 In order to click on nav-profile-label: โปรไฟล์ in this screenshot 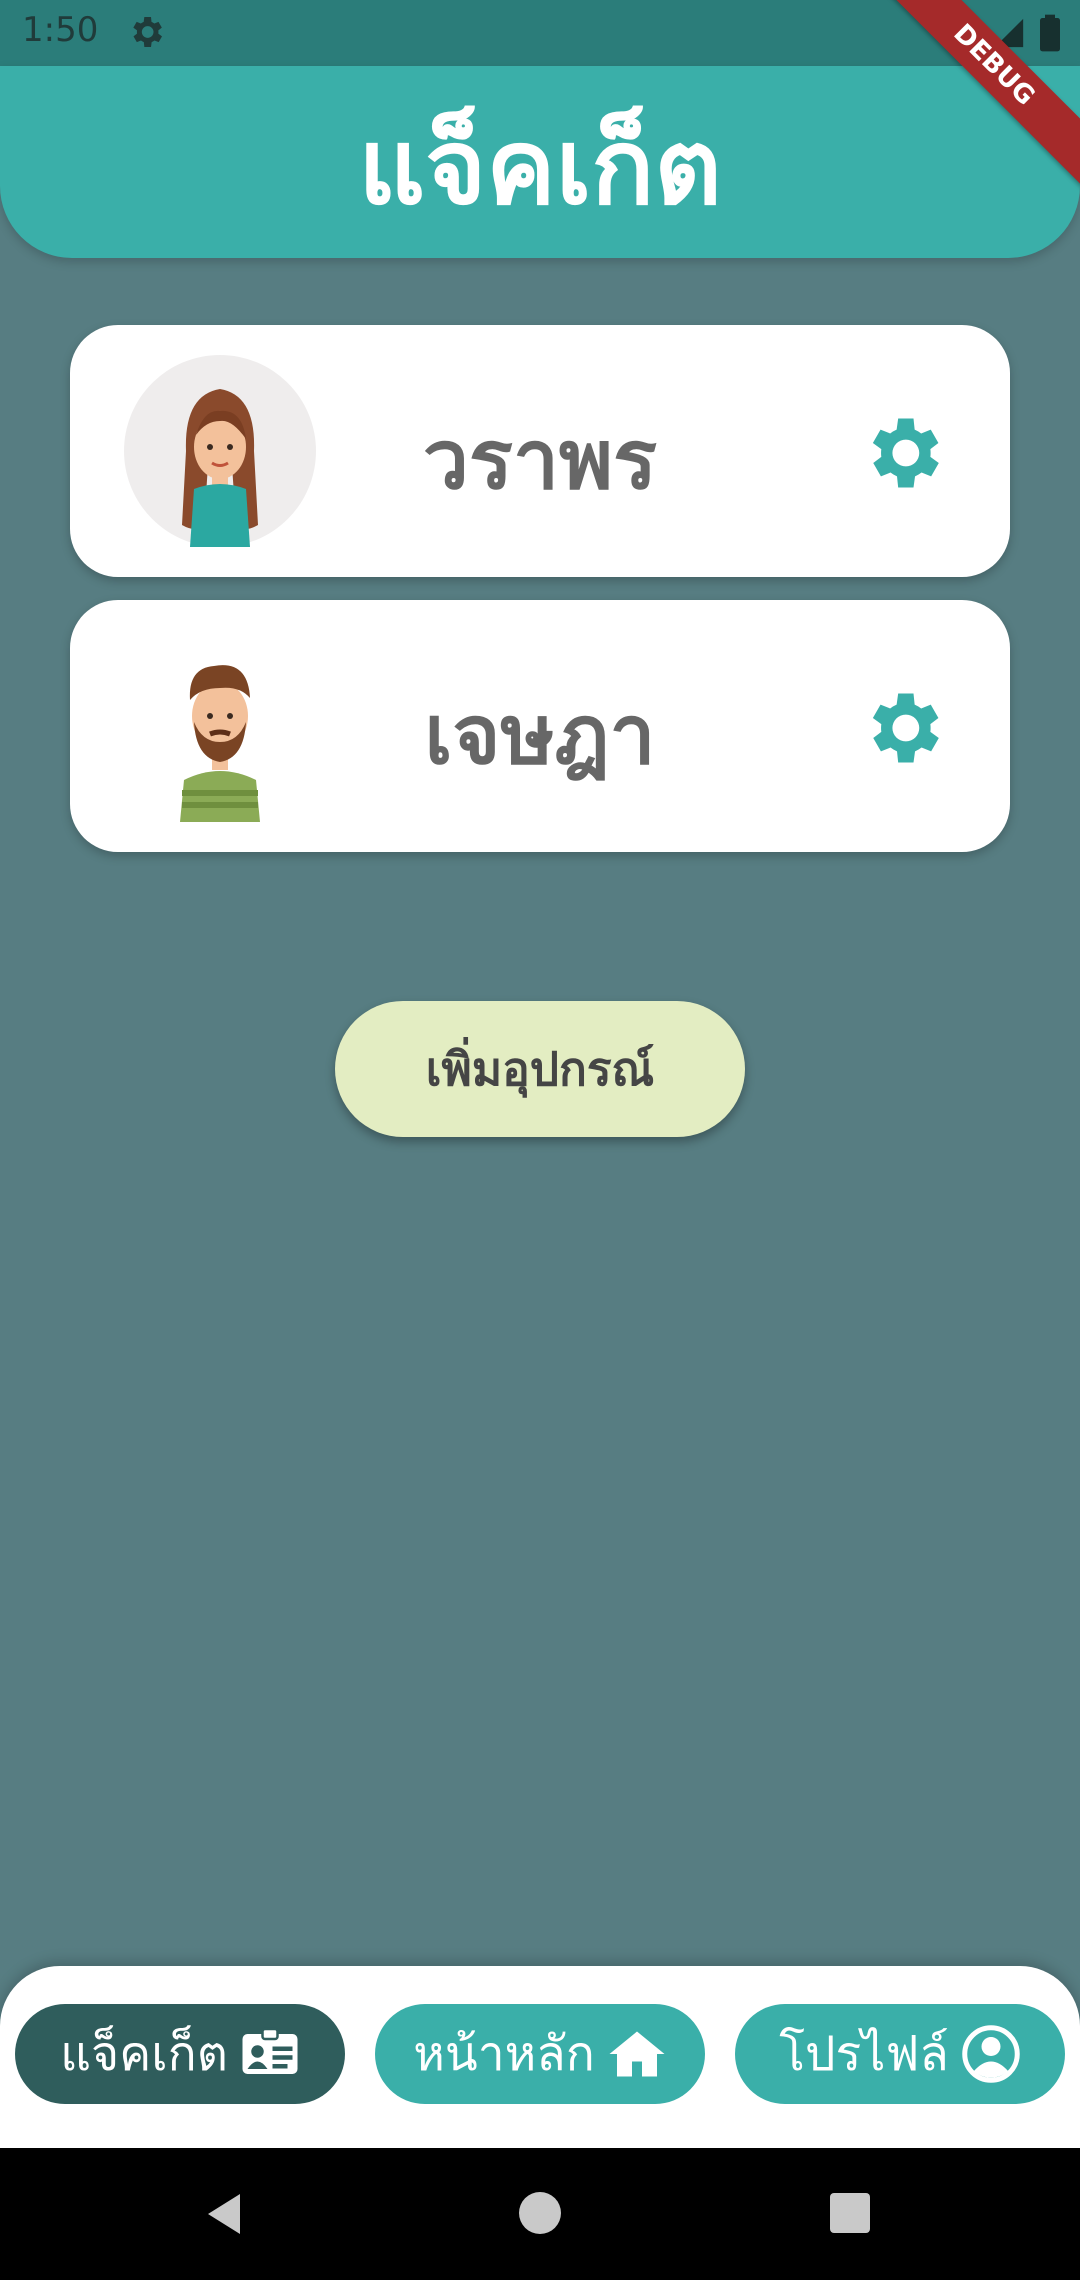, I will do `click(864, 2054)`.